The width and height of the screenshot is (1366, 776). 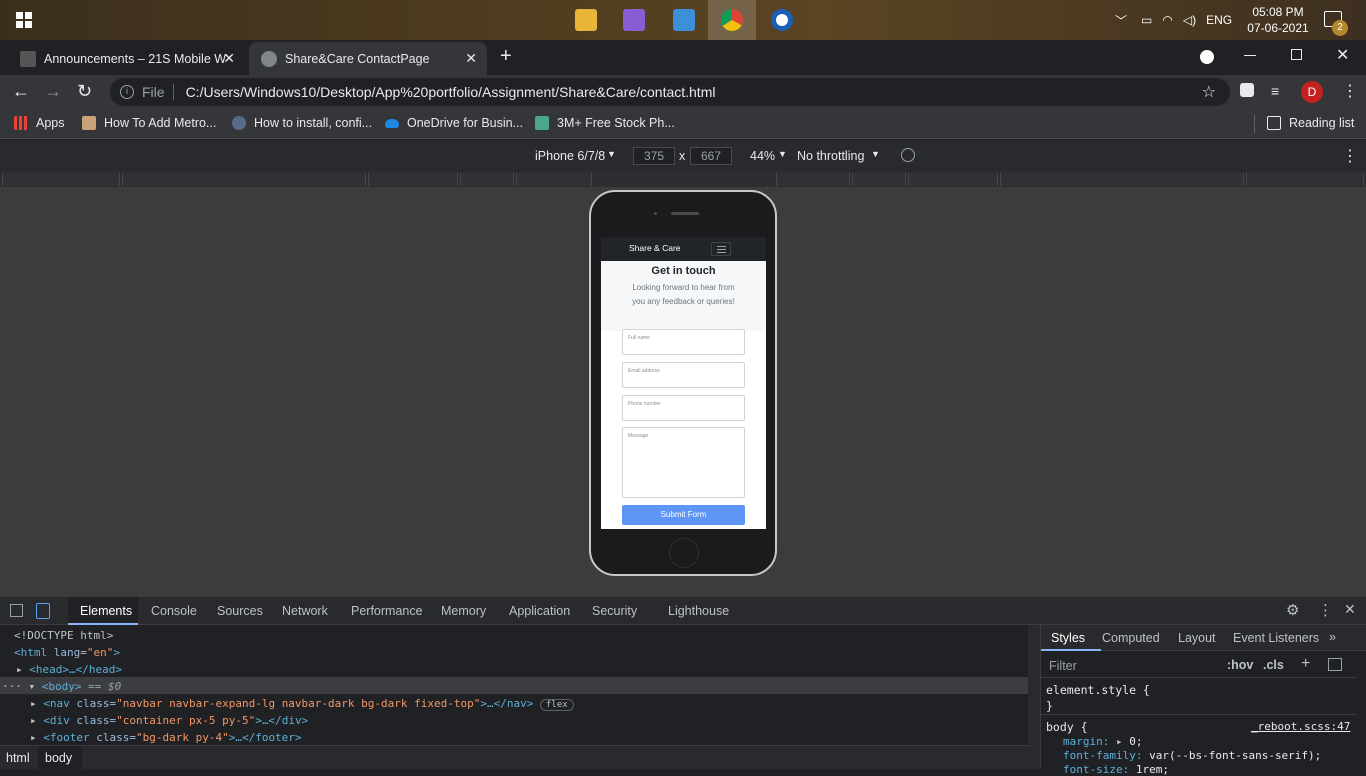 What do you see at coordinates (16, 610) in the screenshot?
I see `inspect-element-icon` at bounding box center [16, 610].